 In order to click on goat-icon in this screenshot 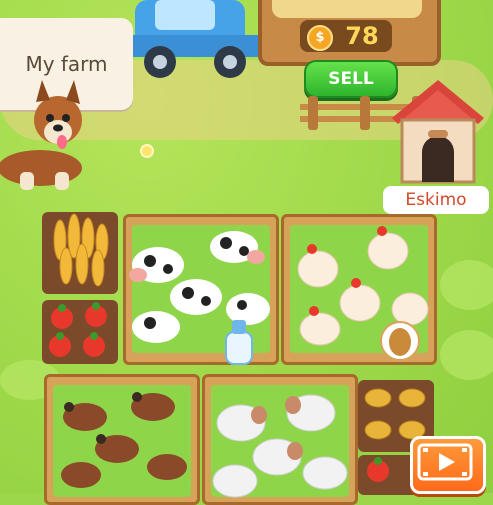, I will do `click(124, 440)`.